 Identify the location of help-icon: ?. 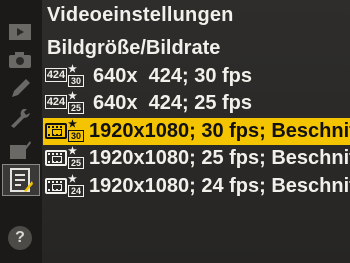
(20, 238).